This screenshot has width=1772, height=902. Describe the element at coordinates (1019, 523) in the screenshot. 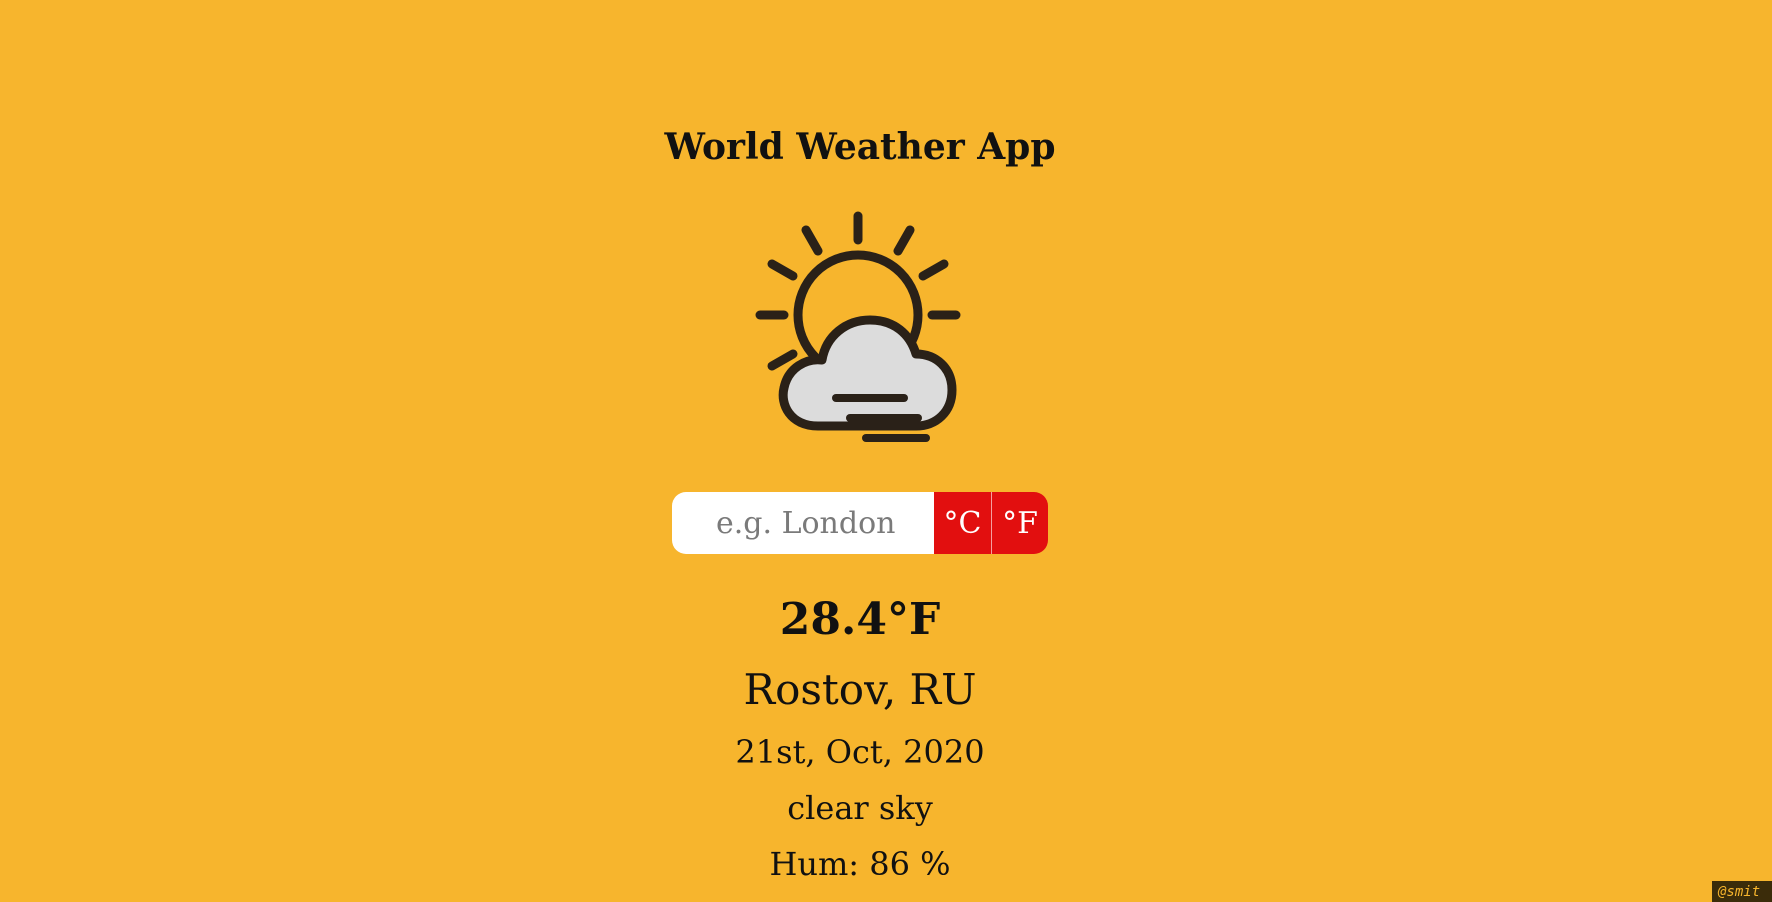

I see `fahrenheit-button: °F` at that location.